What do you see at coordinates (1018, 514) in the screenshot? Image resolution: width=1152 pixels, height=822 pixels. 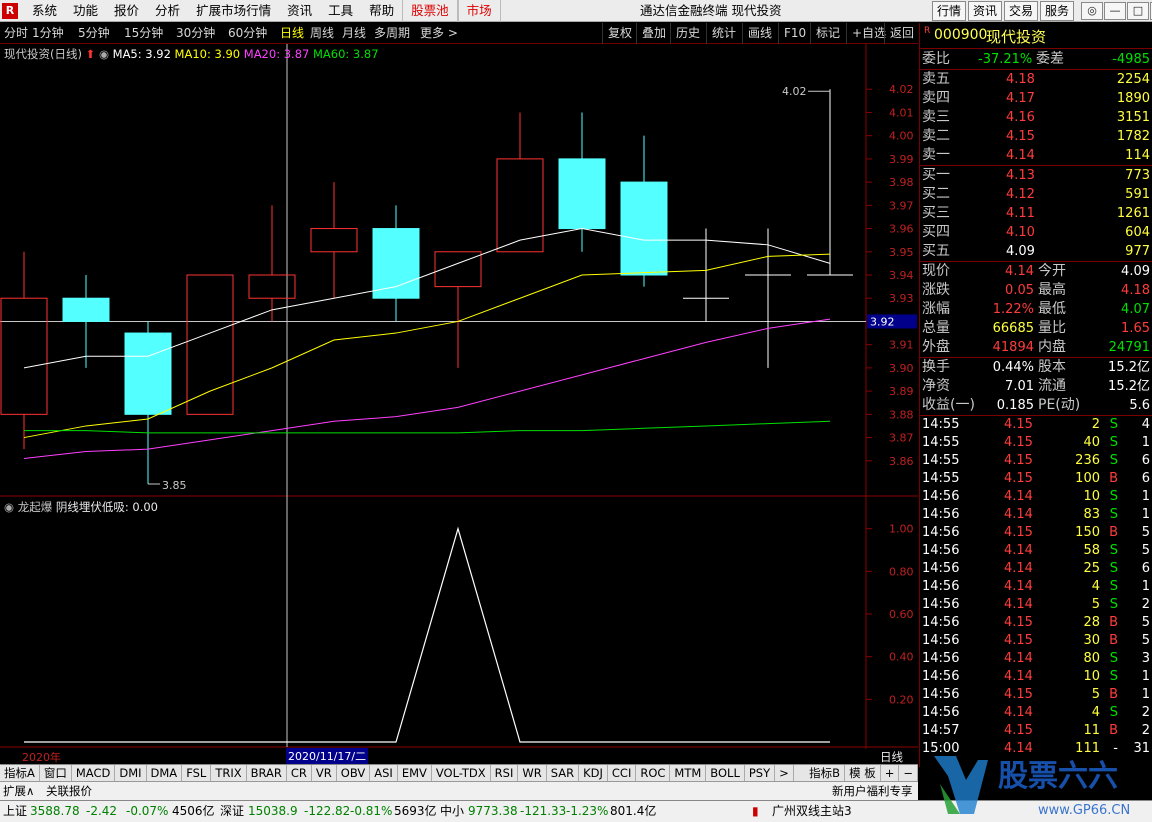 I see `tick-price: 4.14` at bounding box center [1018, 514].